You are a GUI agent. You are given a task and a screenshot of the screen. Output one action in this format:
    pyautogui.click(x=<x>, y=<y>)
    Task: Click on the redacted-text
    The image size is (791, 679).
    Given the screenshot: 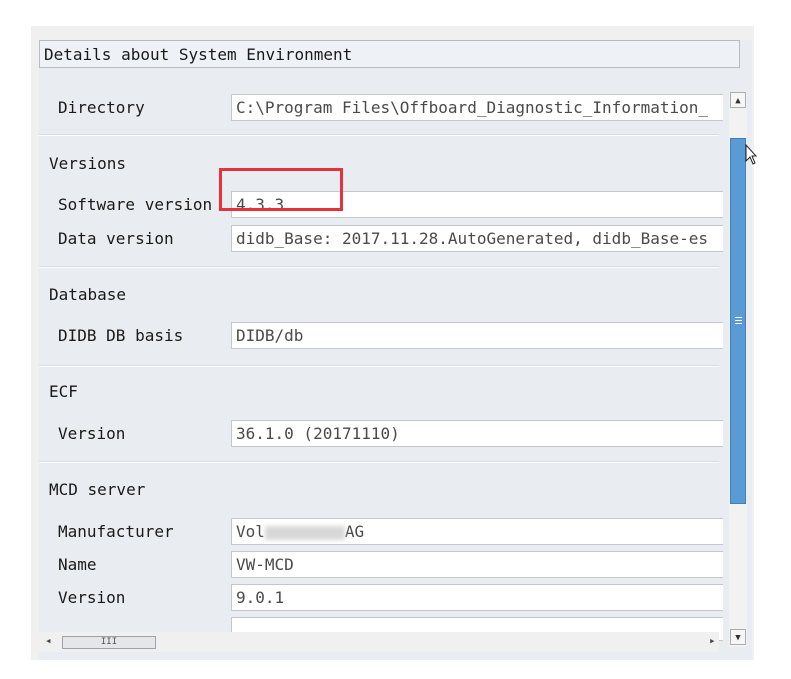 What is the action you would take?
    pyautogui.click(x=304, y=532)
    